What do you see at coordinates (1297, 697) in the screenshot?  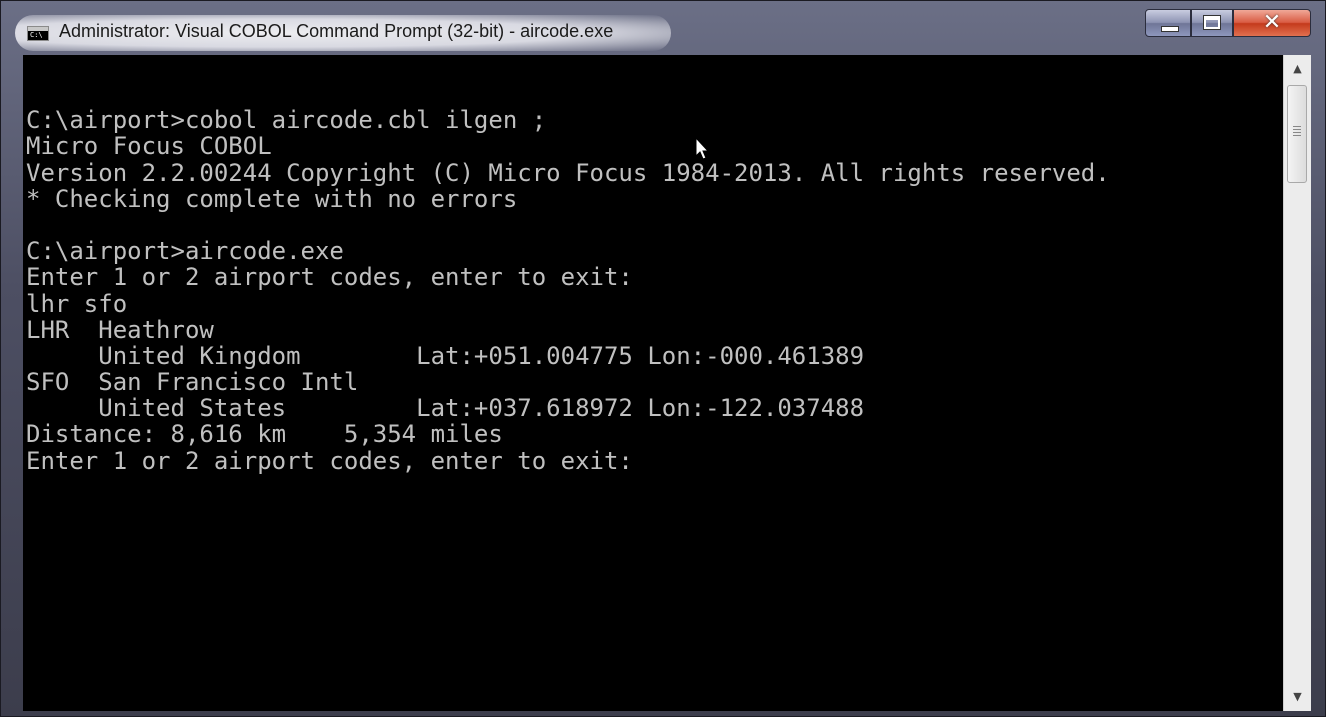 I see `scroll-down-arrow-icon: ▼` at bounding box center [1297, 697].